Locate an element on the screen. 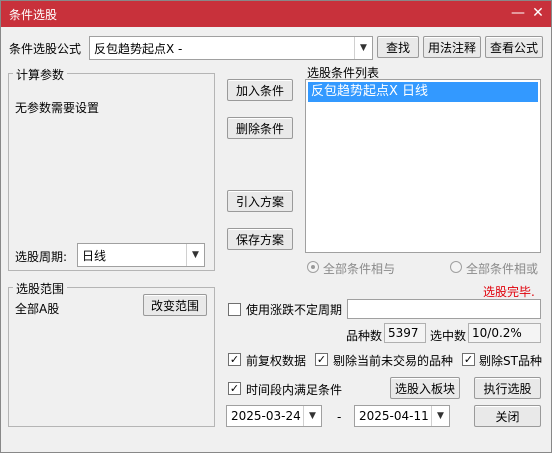 Image resolution: width=552 pixels, height=453 pixels. run-selection-button: 执行选股 is located at coordinates (507, 388).